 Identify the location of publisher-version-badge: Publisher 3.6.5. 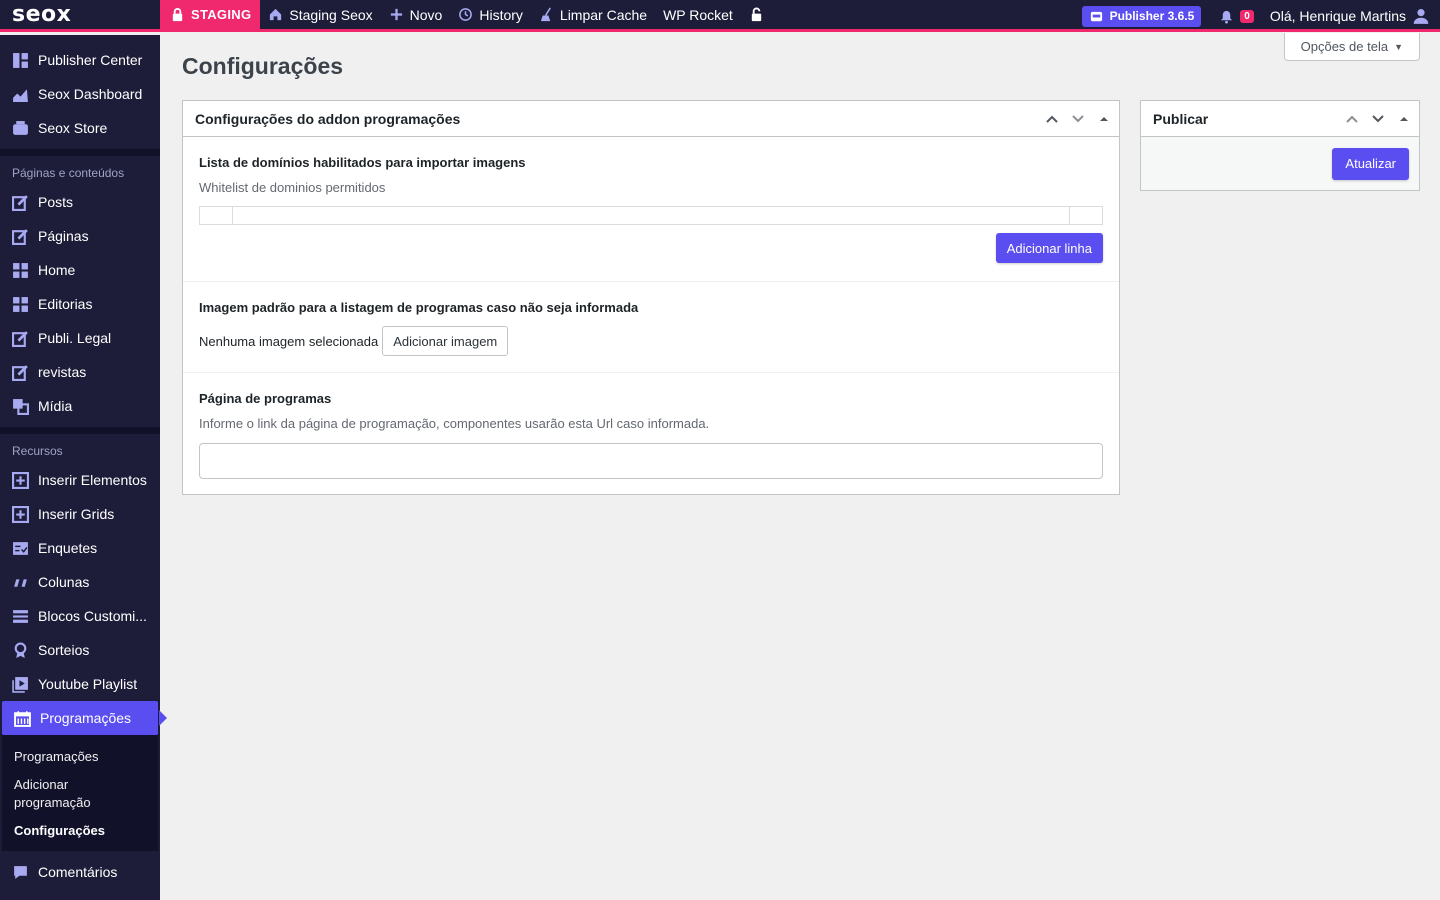
(1141, 16).